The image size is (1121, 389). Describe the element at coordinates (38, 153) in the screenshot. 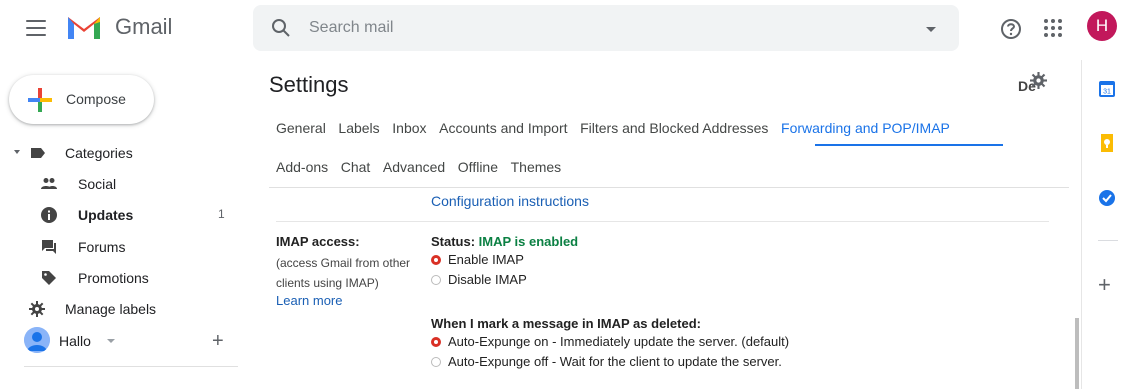

I see `label-icon` at that location.